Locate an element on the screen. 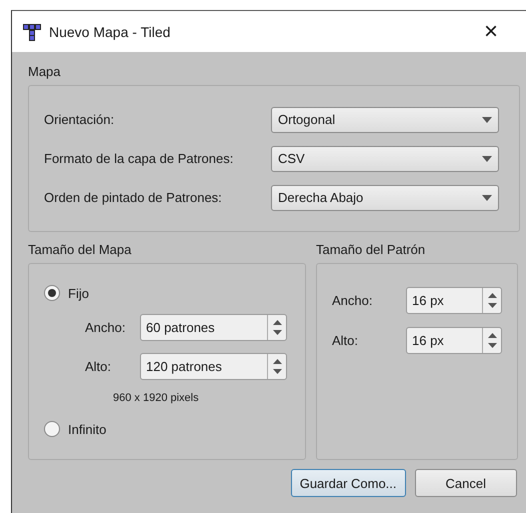  group-title: Tamaño del Patrón is located at coordinates (371, 249).